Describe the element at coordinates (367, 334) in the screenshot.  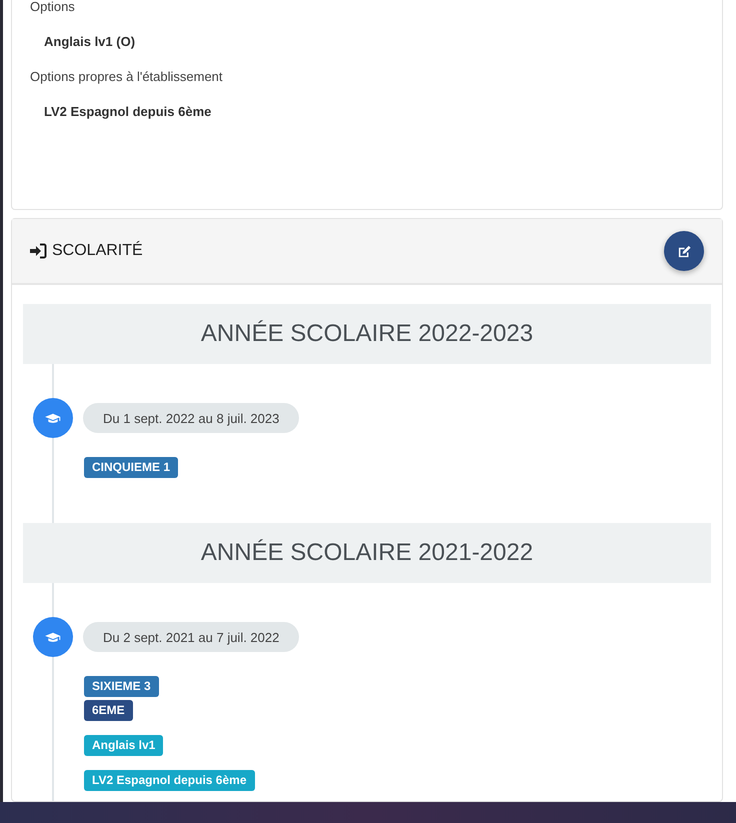
I see `year-heading: ANNÉE SCOLAIRE 2022-2023` at that location.